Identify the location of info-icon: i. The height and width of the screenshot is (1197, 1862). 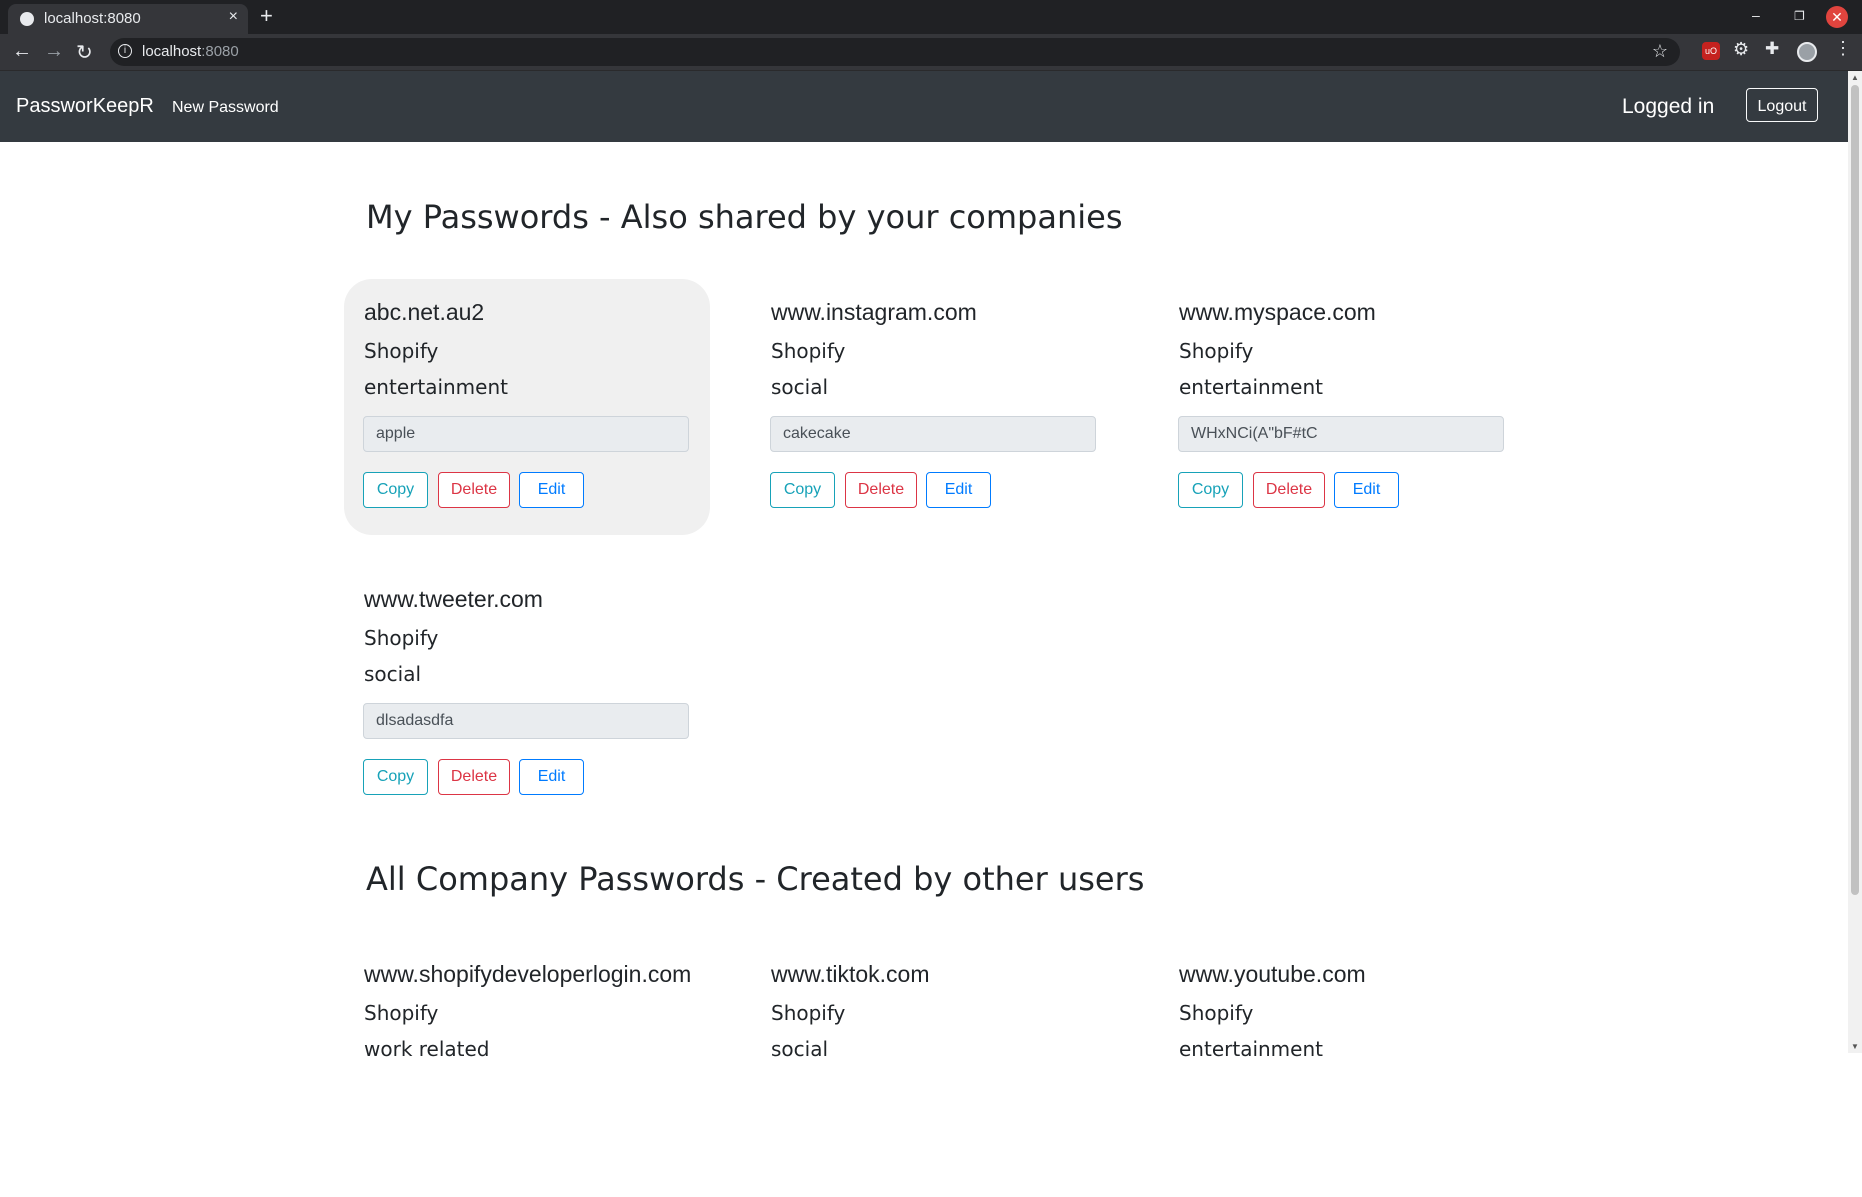
(125, 51).